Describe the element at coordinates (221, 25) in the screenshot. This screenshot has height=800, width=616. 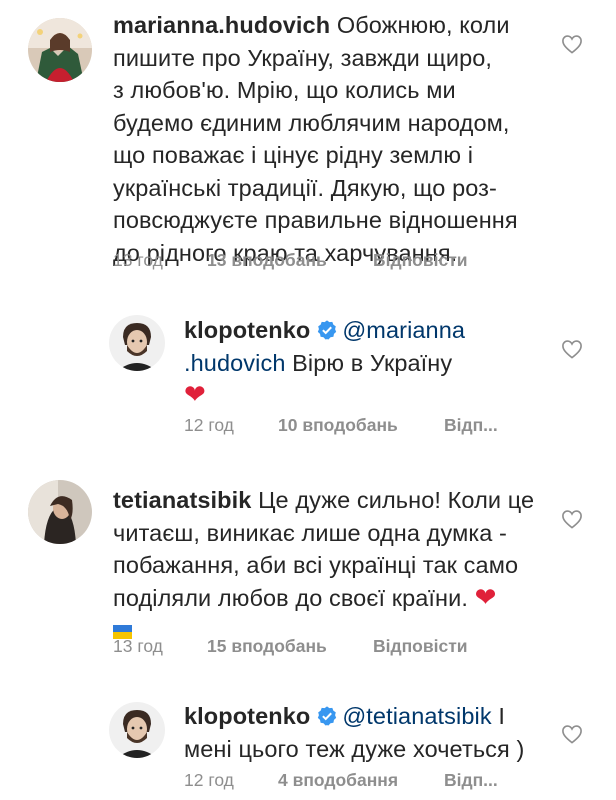
I see `username: marianna.hudovich` at that location.